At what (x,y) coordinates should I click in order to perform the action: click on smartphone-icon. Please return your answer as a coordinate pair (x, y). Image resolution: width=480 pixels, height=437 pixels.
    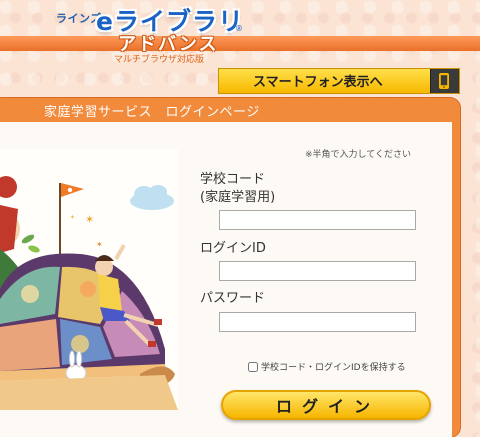
    Looking at the image, I should click on (444, 81).